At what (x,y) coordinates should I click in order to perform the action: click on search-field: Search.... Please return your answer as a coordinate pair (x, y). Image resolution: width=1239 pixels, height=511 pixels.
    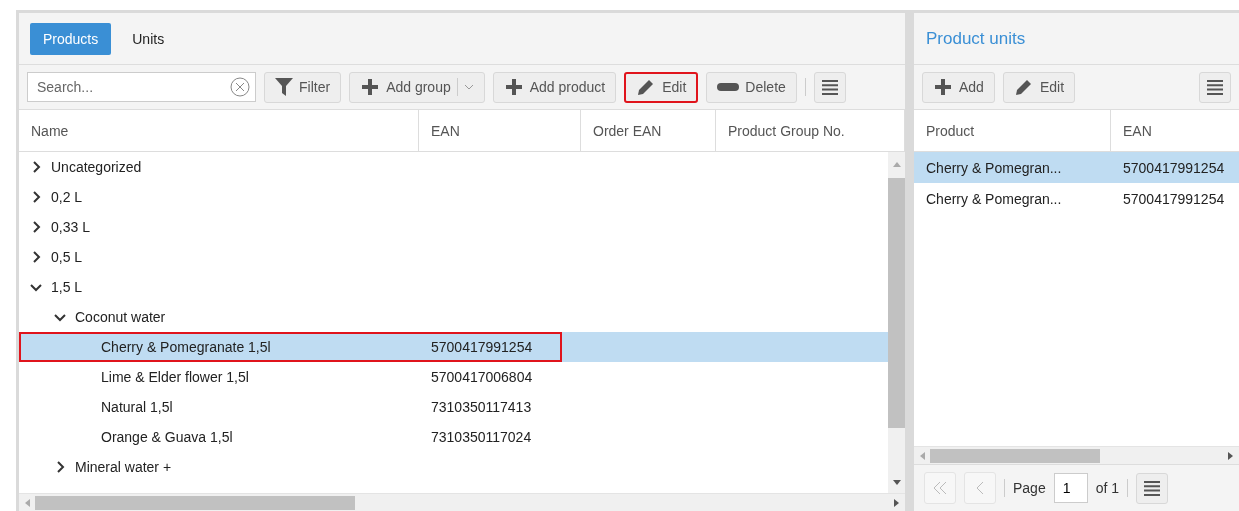
    Looking at the image, I should click on (141, 87).